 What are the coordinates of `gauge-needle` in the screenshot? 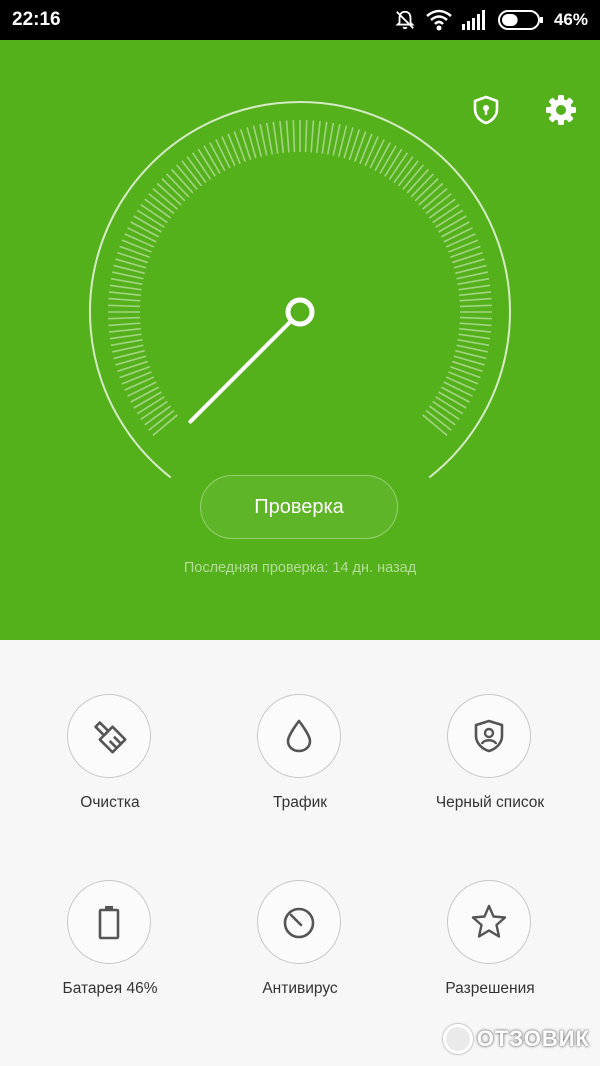 It's located at (251, 360).